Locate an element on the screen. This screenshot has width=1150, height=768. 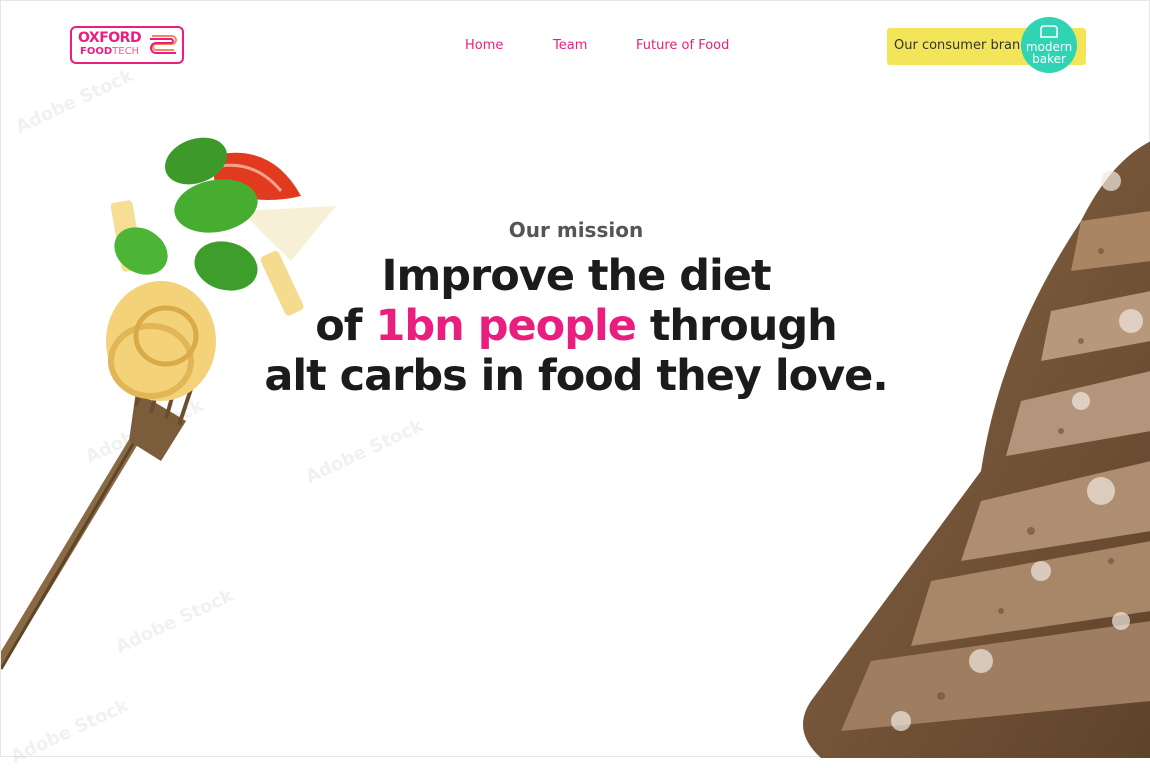
mission-eyebrow: Our mission is located at coordinates (576, 230).